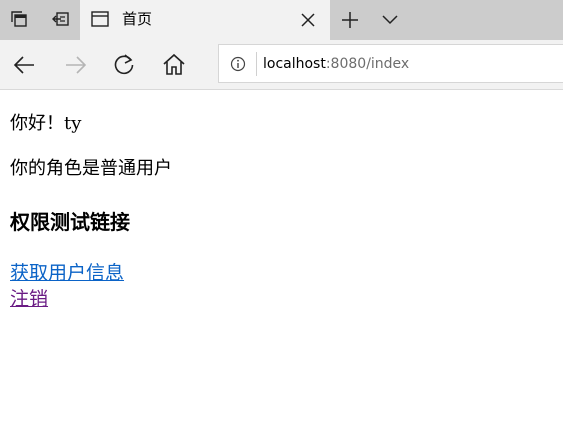 Image resolution: width=563 pixels, height=424 pixels. What do you see at coordinates (91, 168) in the screenshot?
I see `role-text: 你的角色是普通用户` at bounding box center [91, 168].